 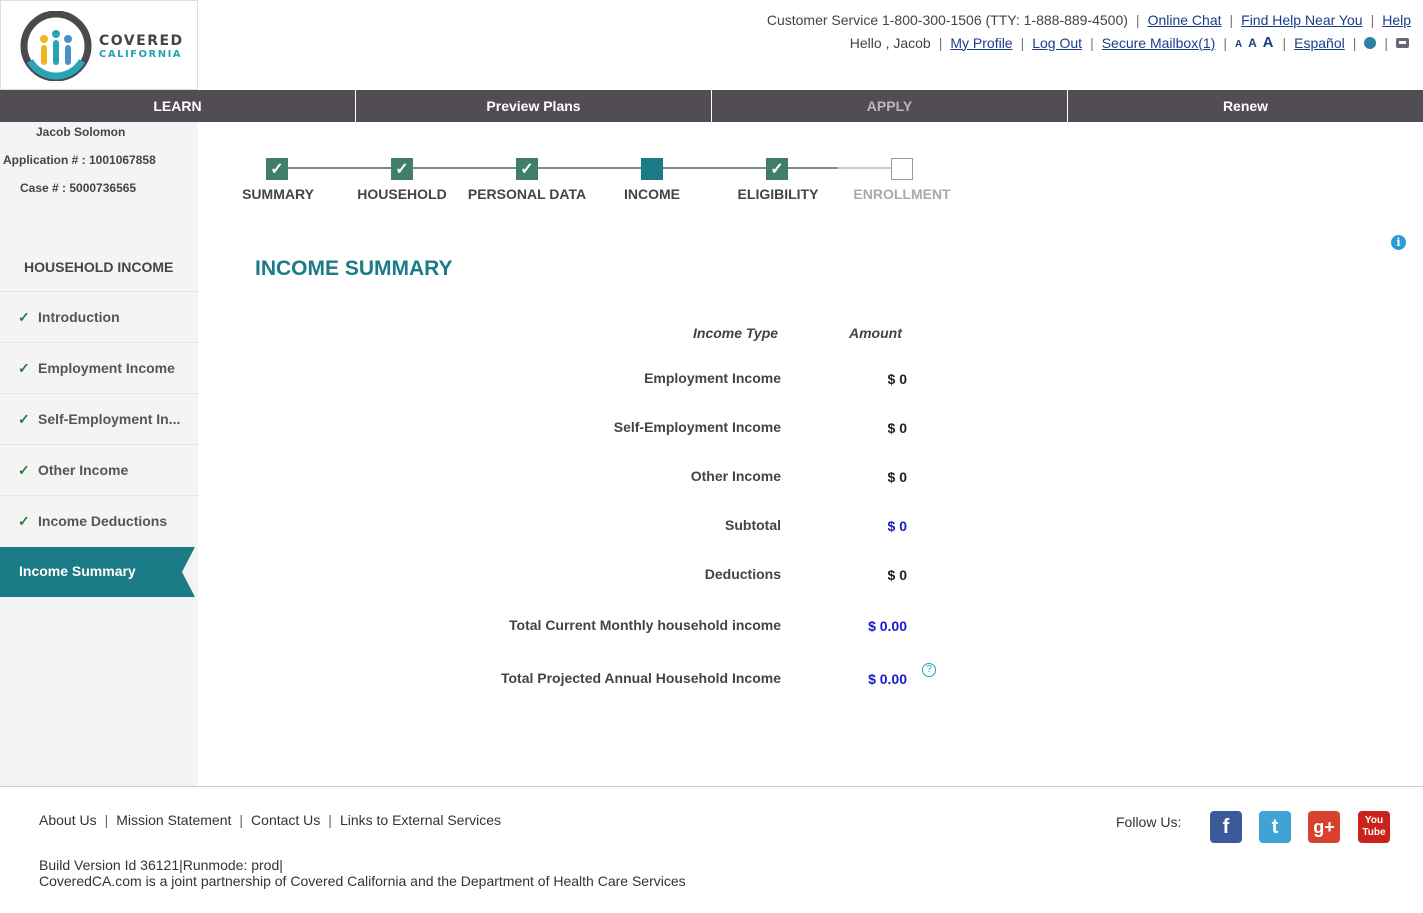 I want to click on follow-us-label: Follow Us:, so click(x=1149, y=822).